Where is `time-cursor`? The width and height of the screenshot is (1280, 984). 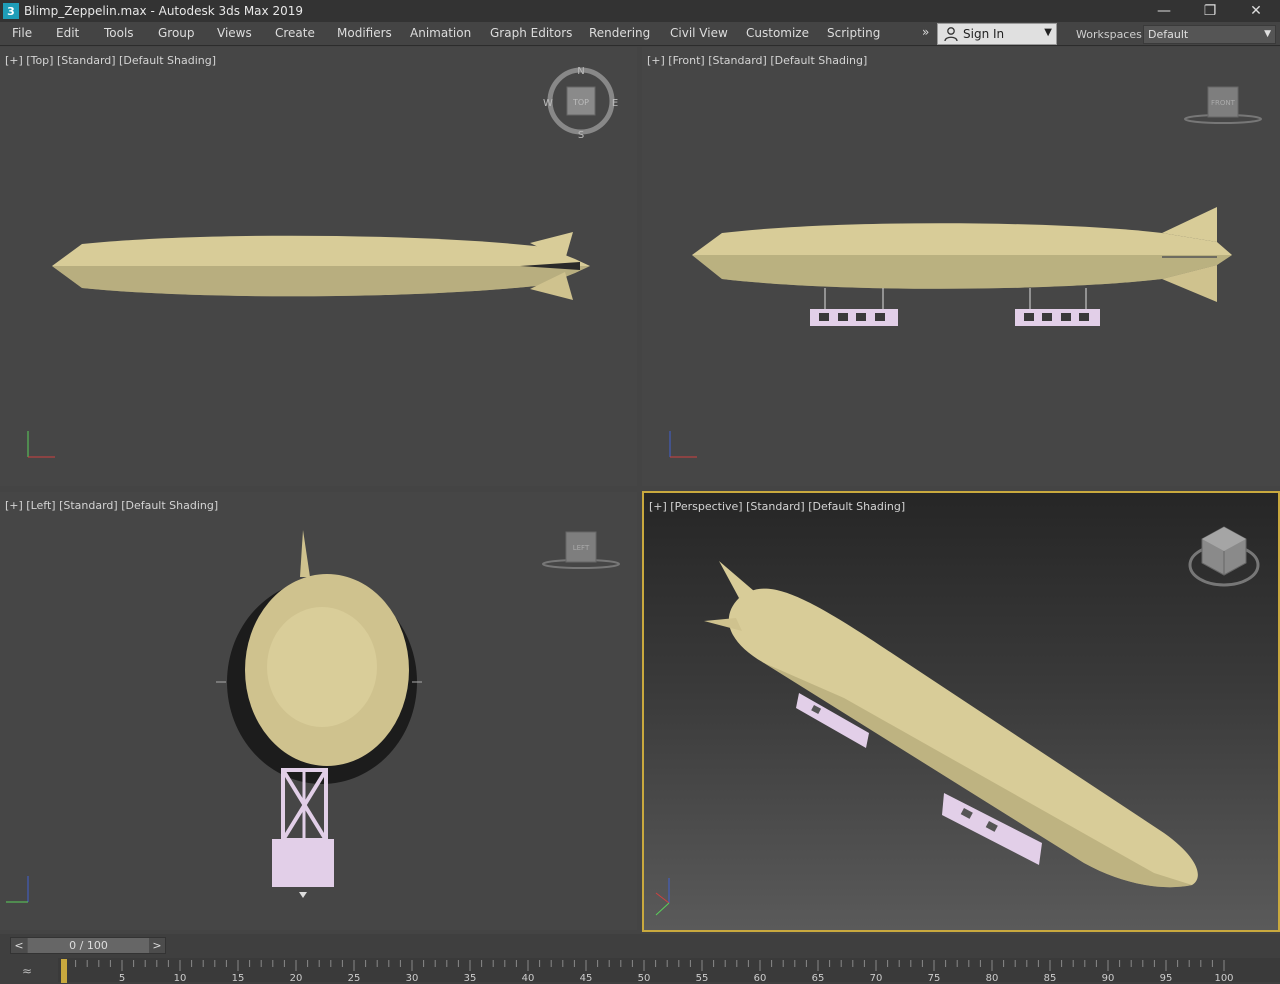
time-cursor is located at coordinates (64, 971).